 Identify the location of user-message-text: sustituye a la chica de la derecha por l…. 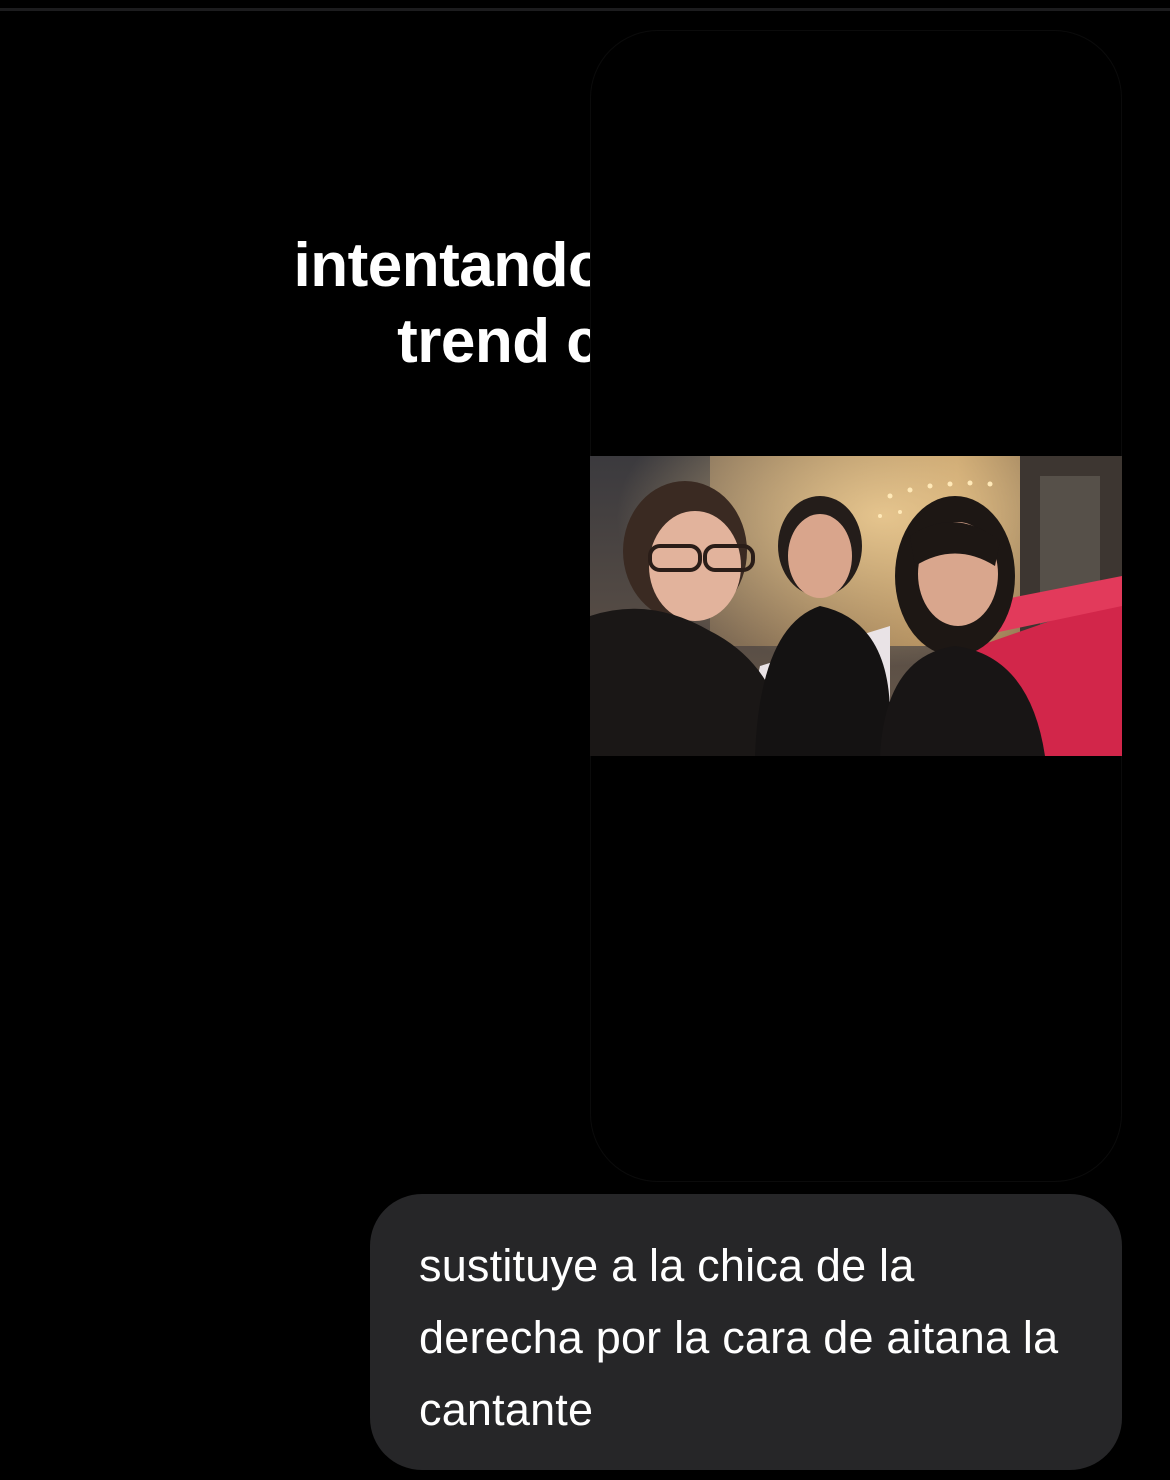
(739, 1337).